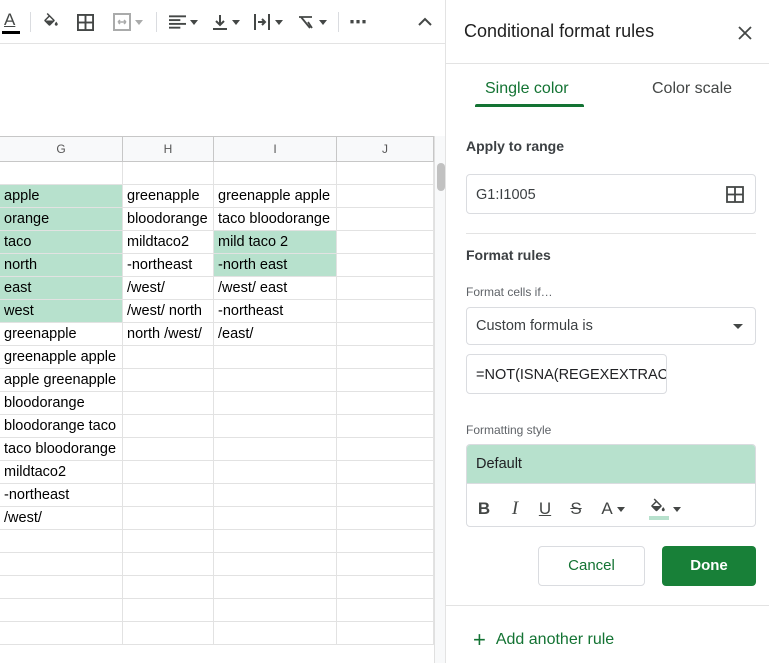  Describe the element at coordinates (51, 22) in the screenshot. I see `fill-color-icon` at that location.